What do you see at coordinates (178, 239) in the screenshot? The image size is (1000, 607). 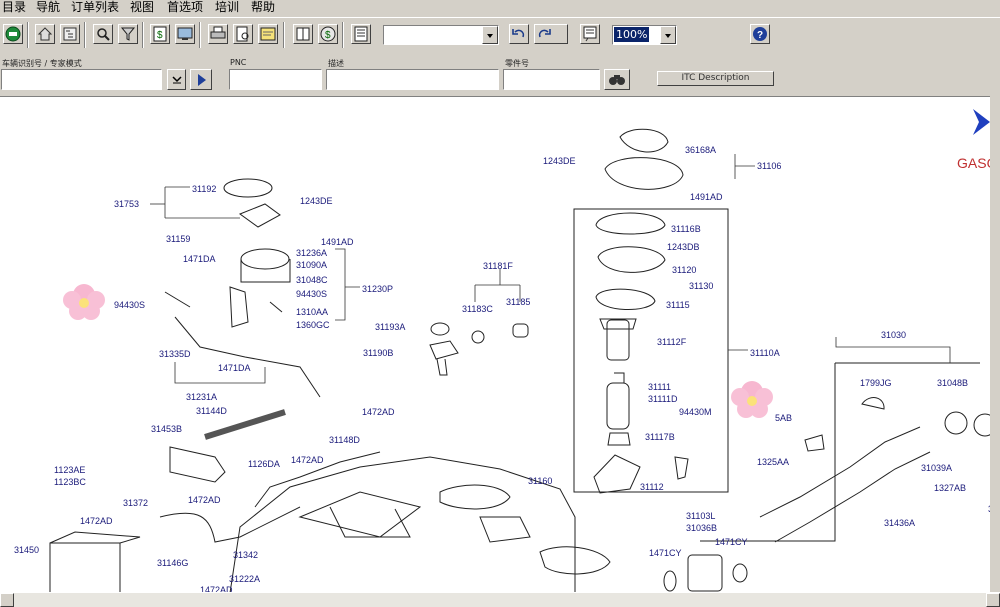 I see `part-label: 31159` at bounding box center [178, 239].